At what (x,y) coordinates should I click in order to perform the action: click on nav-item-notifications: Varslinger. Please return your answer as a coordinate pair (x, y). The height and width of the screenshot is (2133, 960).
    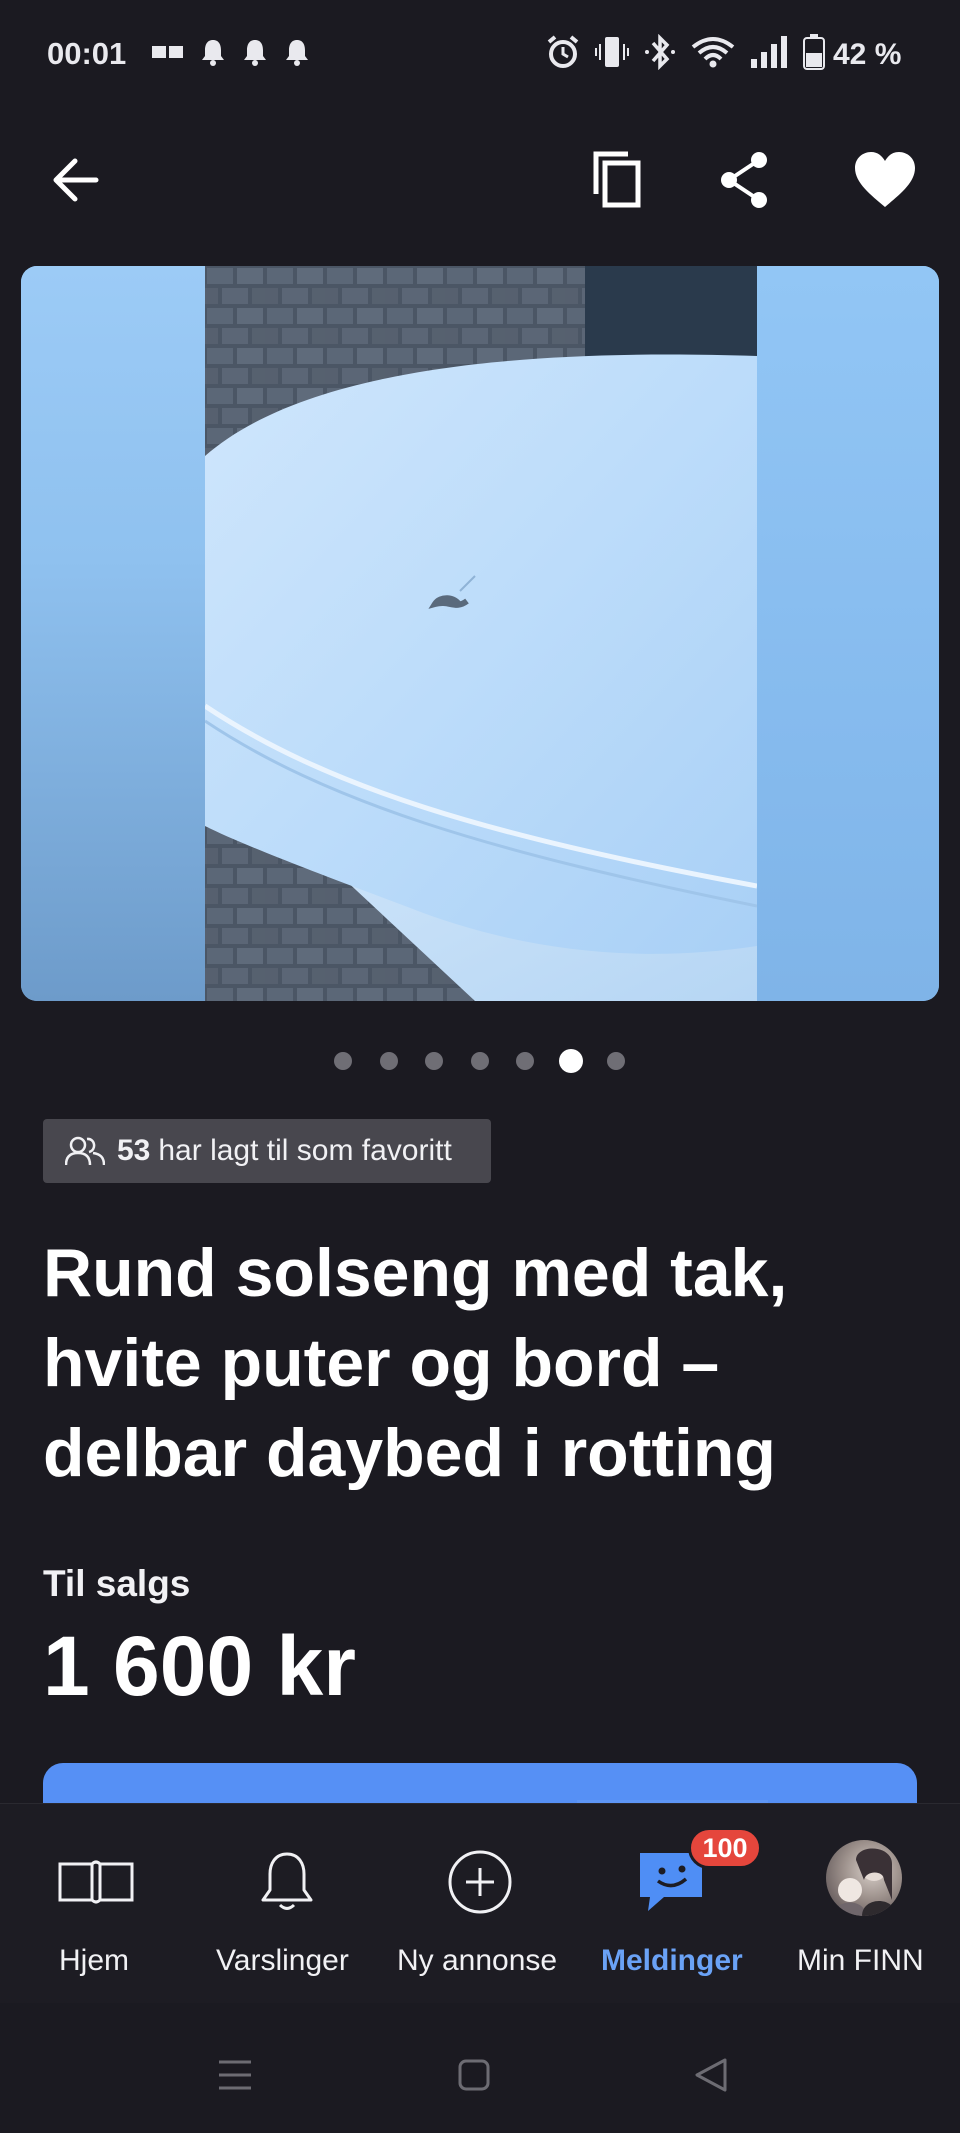
    Looking at the image, I should click on (288, 1904).